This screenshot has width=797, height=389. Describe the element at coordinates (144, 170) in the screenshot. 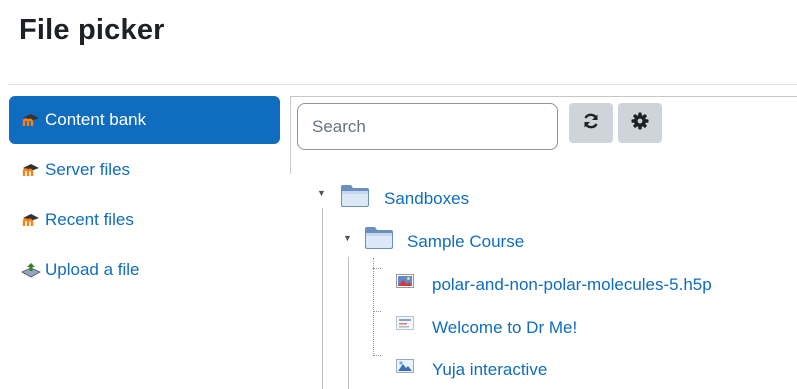

I see `sidebar-item-server-files: Server files` at that location.